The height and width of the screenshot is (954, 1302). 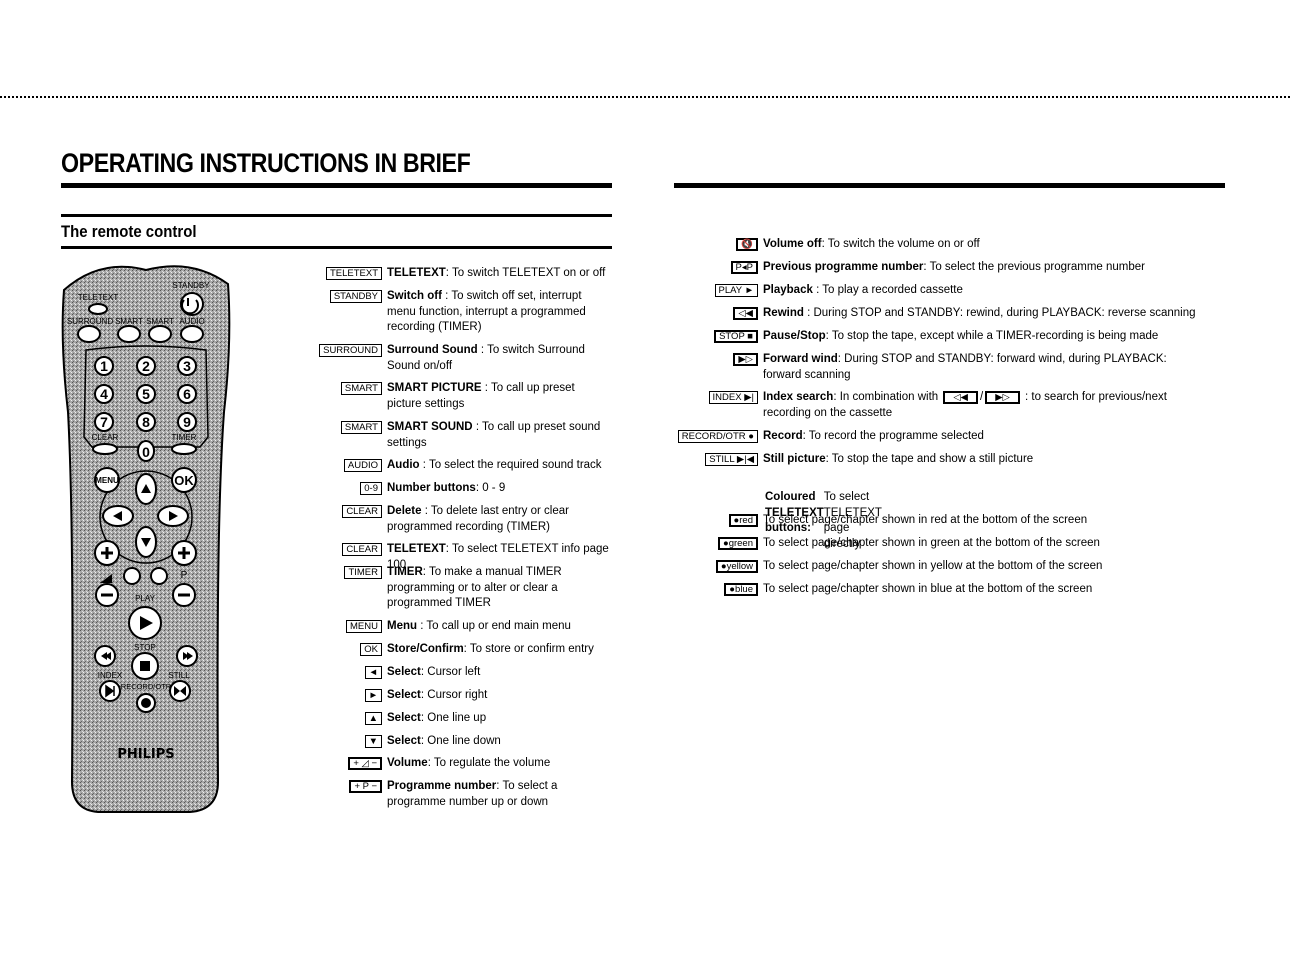 I want to click on item-text: : 0 - 9, so click(x=490, y=488).